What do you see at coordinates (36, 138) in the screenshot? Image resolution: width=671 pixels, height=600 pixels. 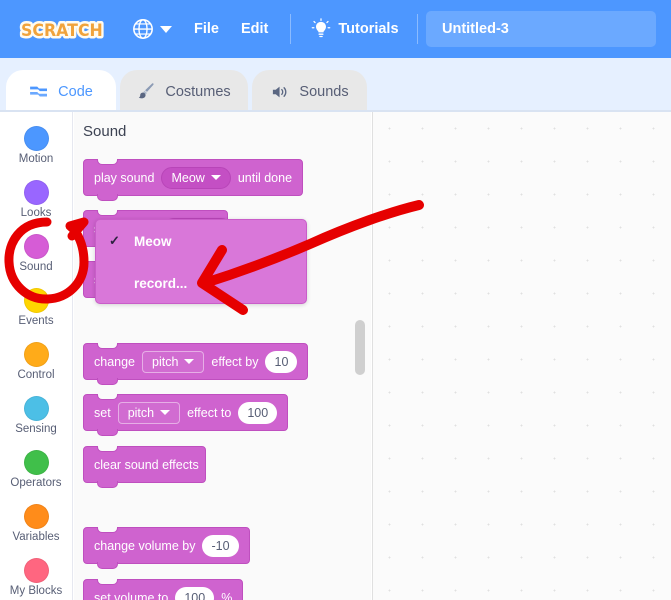 I see `category-dot-motion` at bounding box center [36, 138].